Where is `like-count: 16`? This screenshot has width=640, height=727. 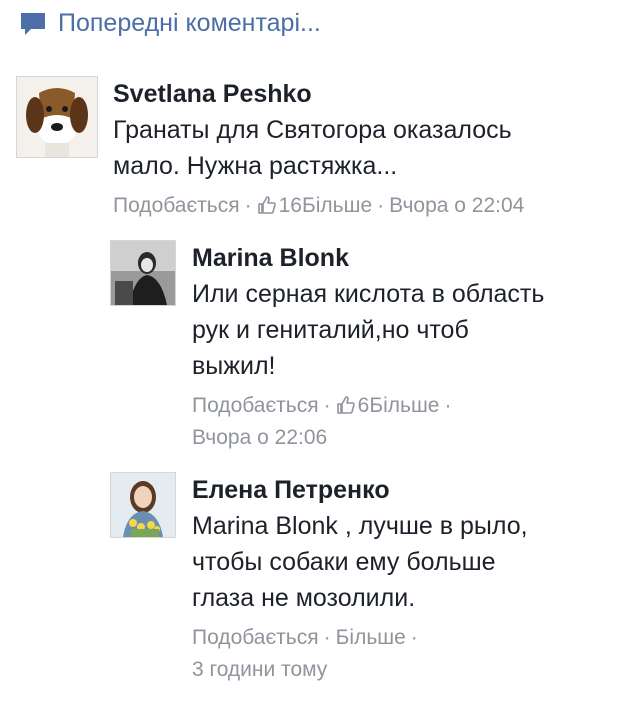 like-count: 16 is located at coordinates (279, 205).